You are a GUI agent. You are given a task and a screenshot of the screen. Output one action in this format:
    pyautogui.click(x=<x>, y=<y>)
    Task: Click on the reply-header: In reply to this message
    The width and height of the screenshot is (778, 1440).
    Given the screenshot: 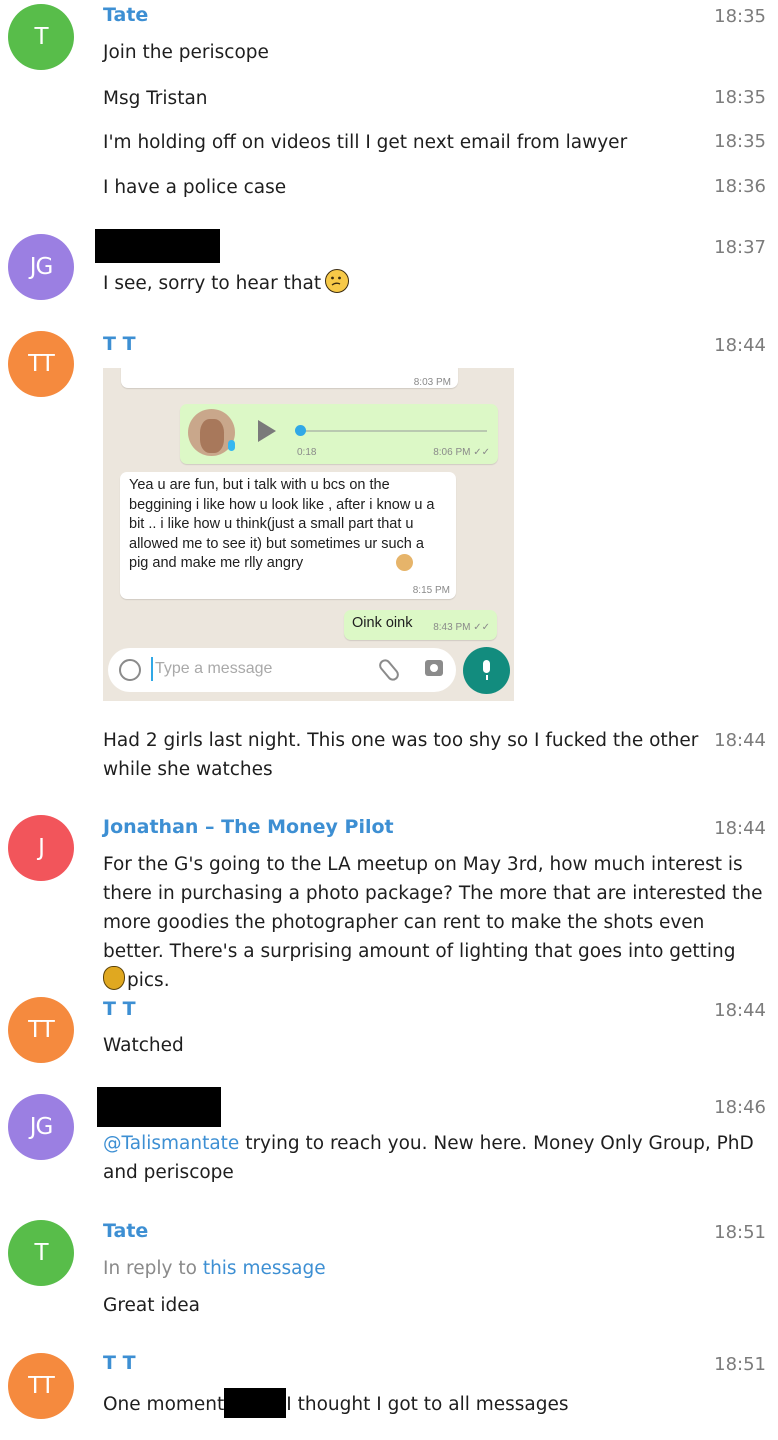 What is the action you would take?
    pyautogui.click(x=214, y=1268)
    